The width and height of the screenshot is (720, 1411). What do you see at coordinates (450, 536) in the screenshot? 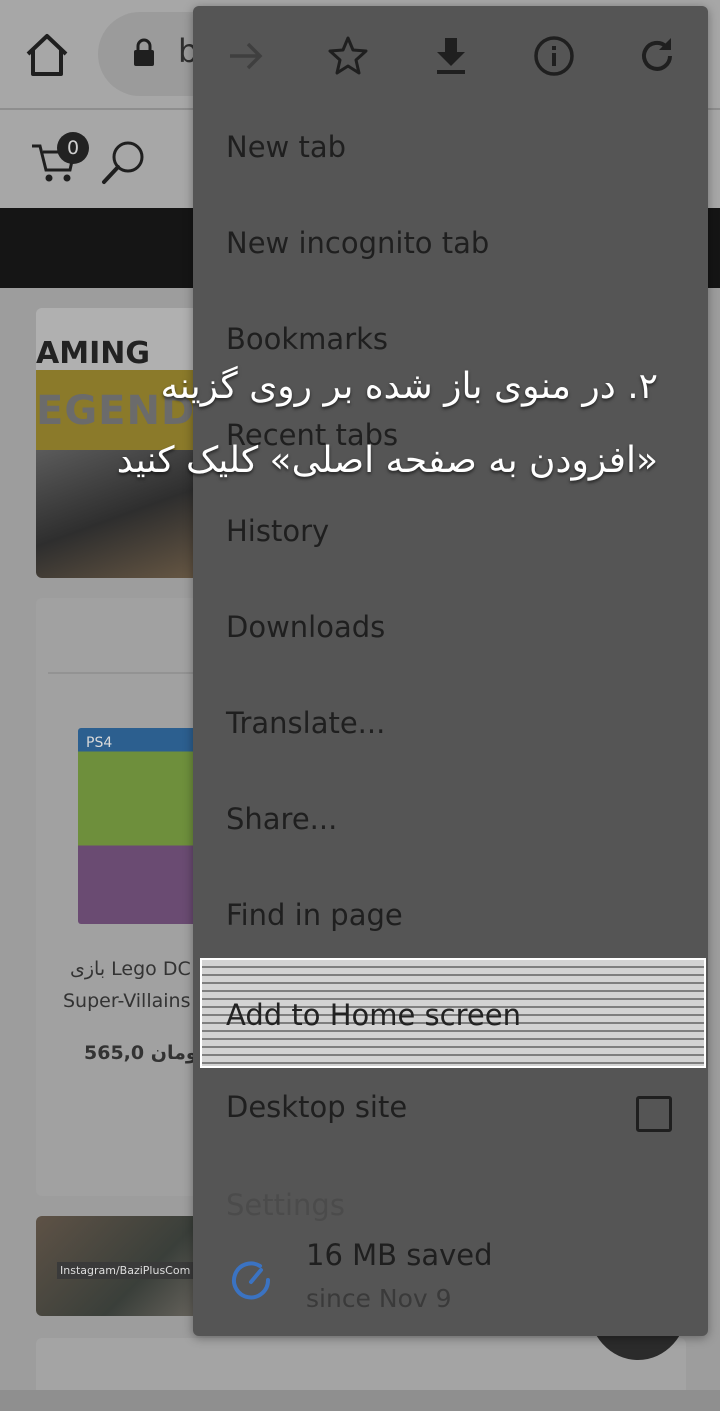
I see `menu-item-history: History` at bounding box center [450, 536].